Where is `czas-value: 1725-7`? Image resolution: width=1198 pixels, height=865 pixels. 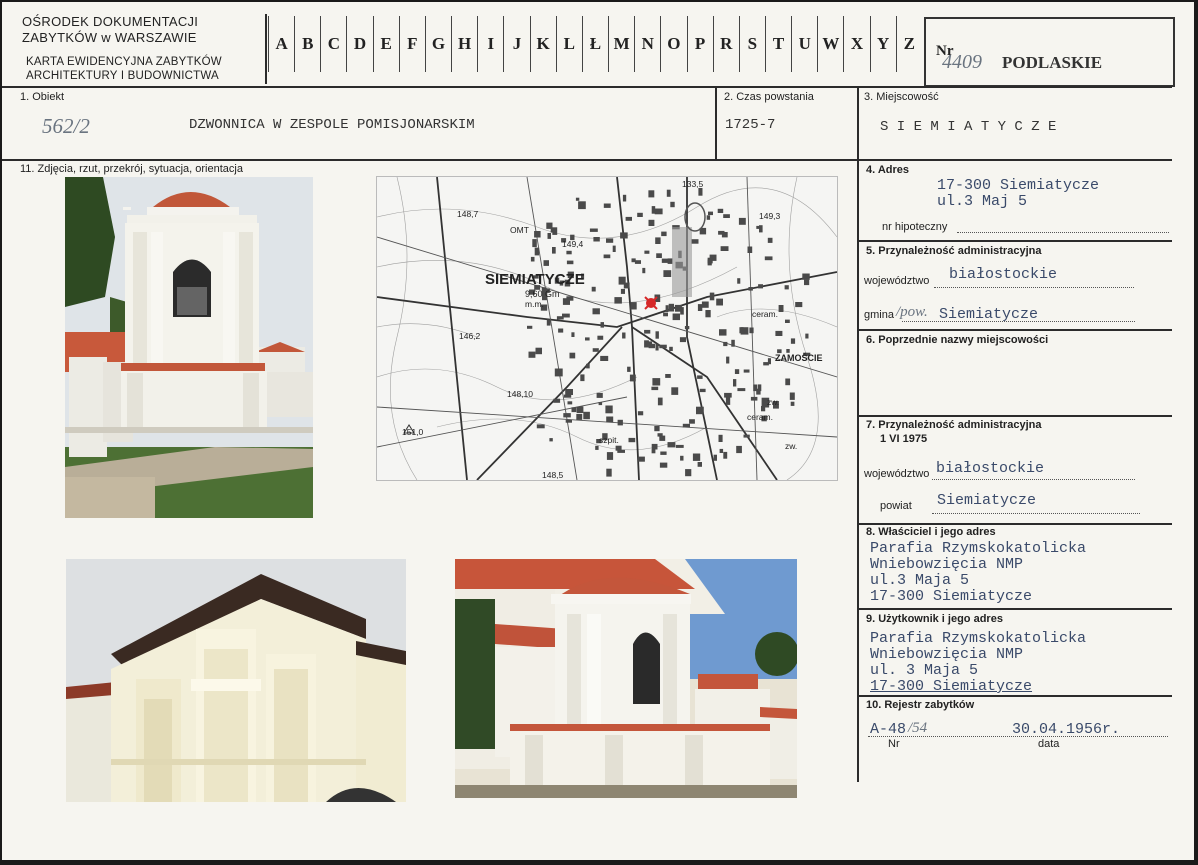 czas-value: 1725-7 is located at coordinates (750, 125).